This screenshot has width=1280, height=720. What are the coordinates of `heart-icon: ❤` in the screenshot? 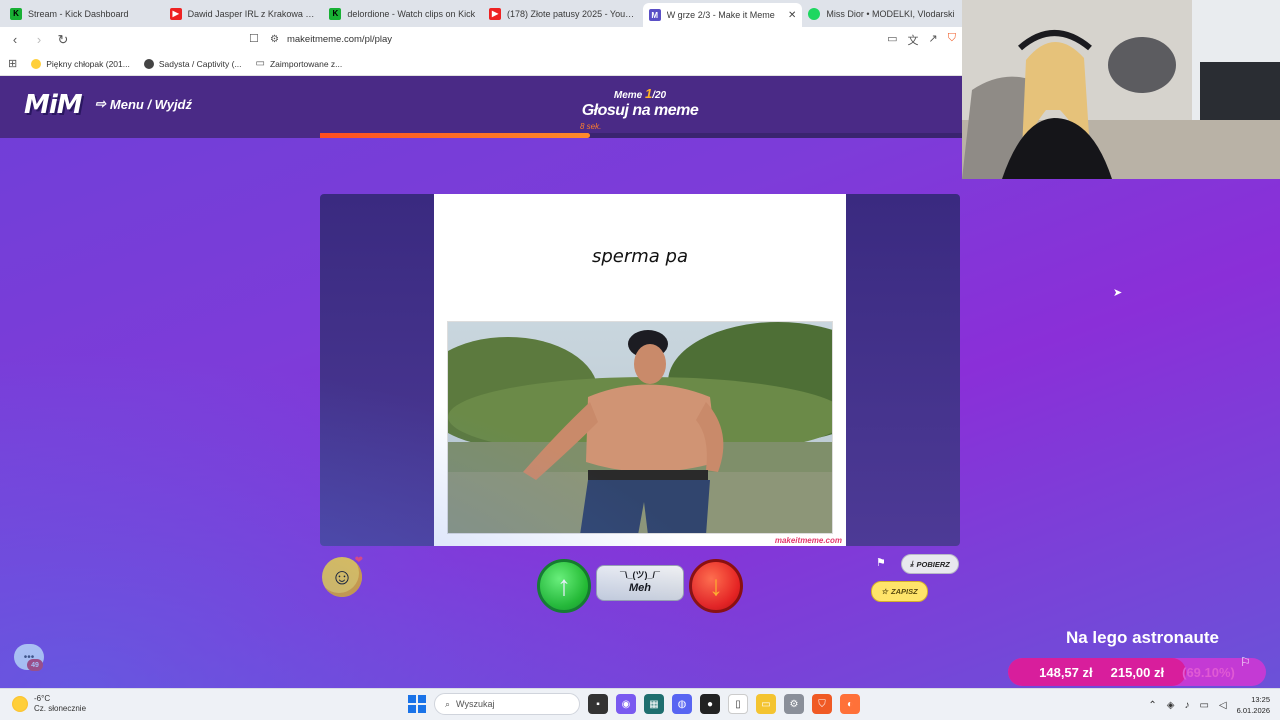 It's located at (358, 560).